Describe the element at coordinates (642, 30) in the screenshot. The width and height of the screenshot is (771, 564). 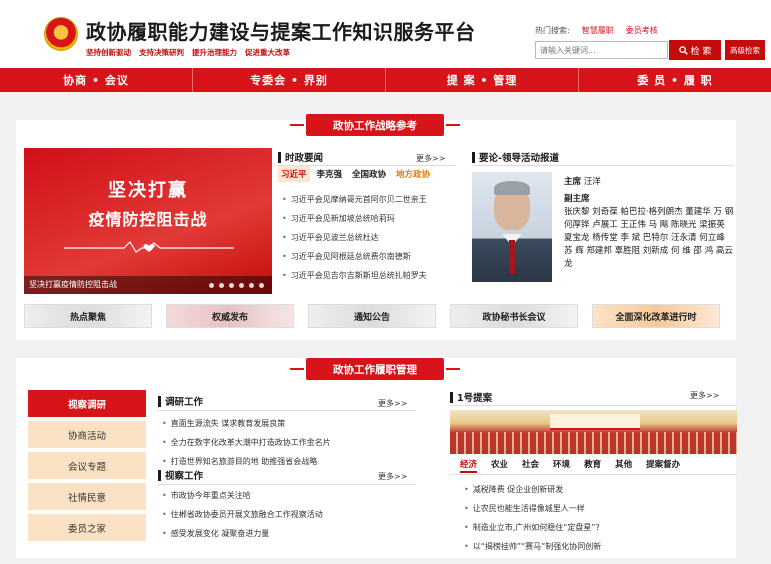
I see `hot-keyword-link: 委员考核` at that location.